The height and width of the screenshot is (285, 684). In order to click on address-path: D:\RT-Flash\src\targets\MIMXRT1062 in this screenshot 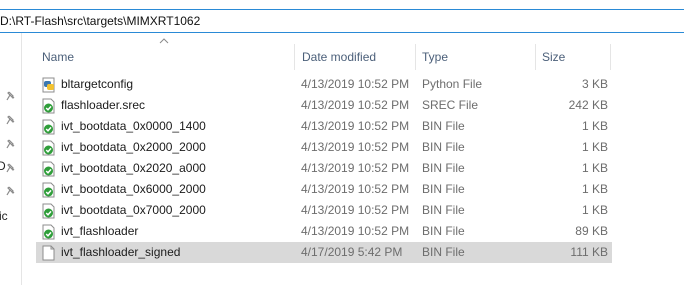, I will do `click(100, 21)`.